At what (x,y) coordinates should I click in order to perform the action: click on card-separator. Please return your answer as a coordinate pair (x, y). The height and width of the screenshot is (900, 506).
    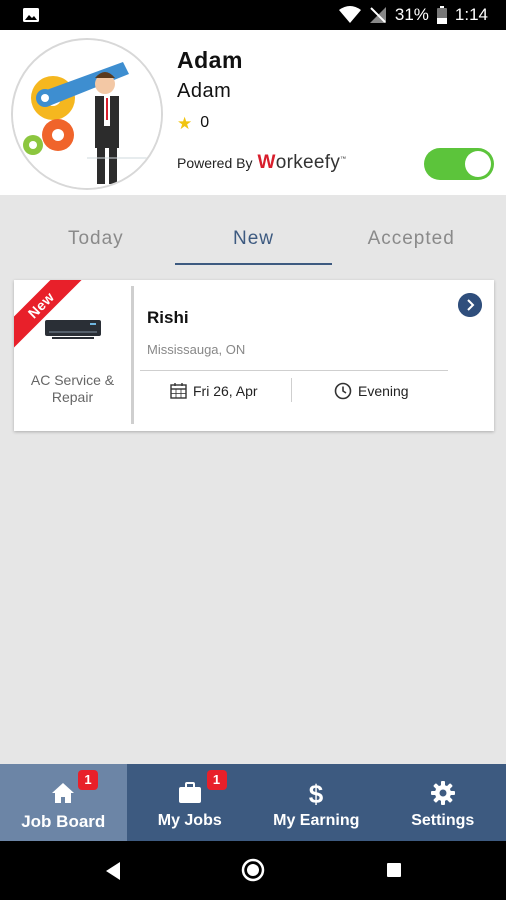
    Looking at the image, I should click on (294, 370).